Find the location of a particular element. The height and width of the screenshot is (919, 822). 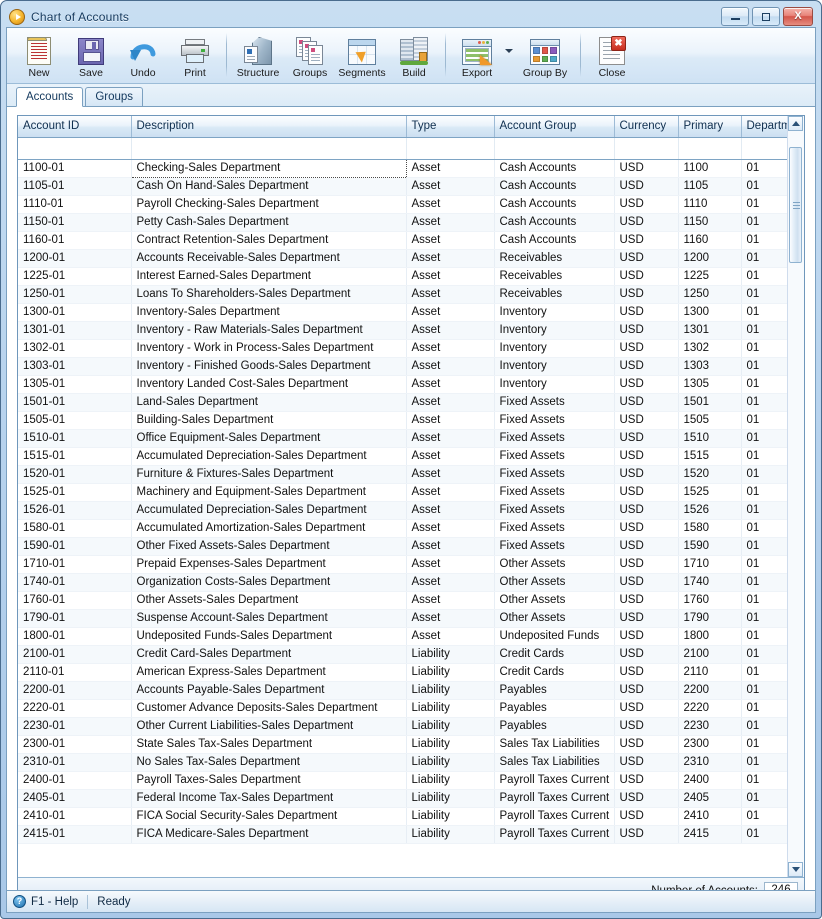

toolbar-button-build: Build is located at coordinates (414, 55).